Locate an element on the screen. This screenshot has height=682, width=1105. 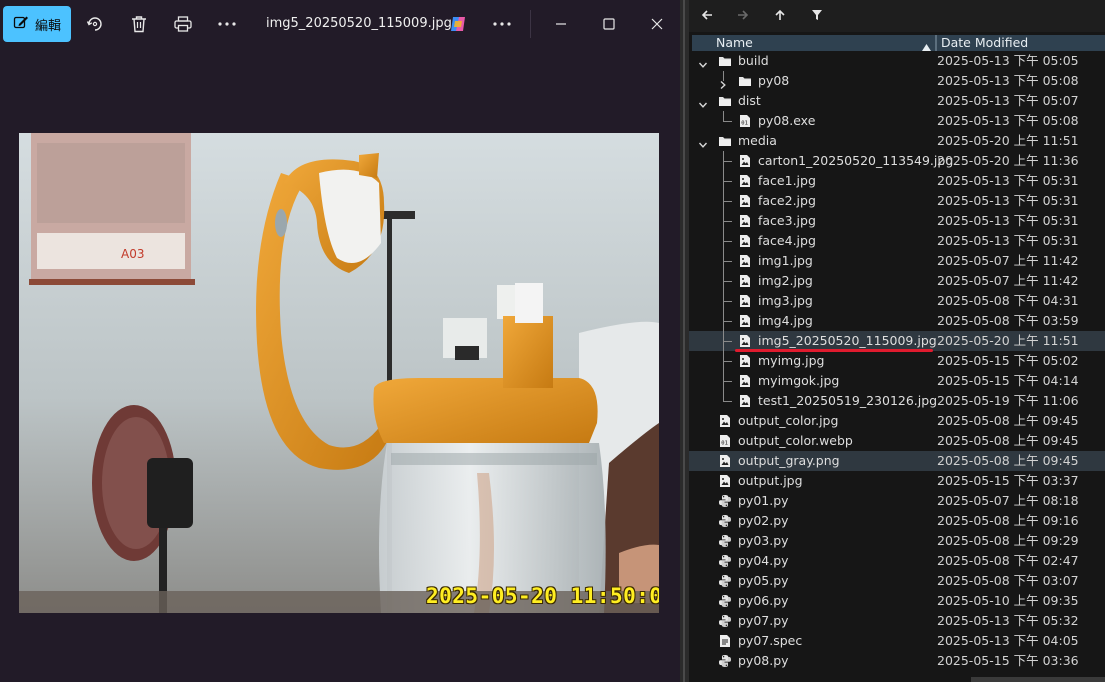
tree-file-row: output.jpg 2025-05-15 下午 03:37 is located at coordinates (897, 481).